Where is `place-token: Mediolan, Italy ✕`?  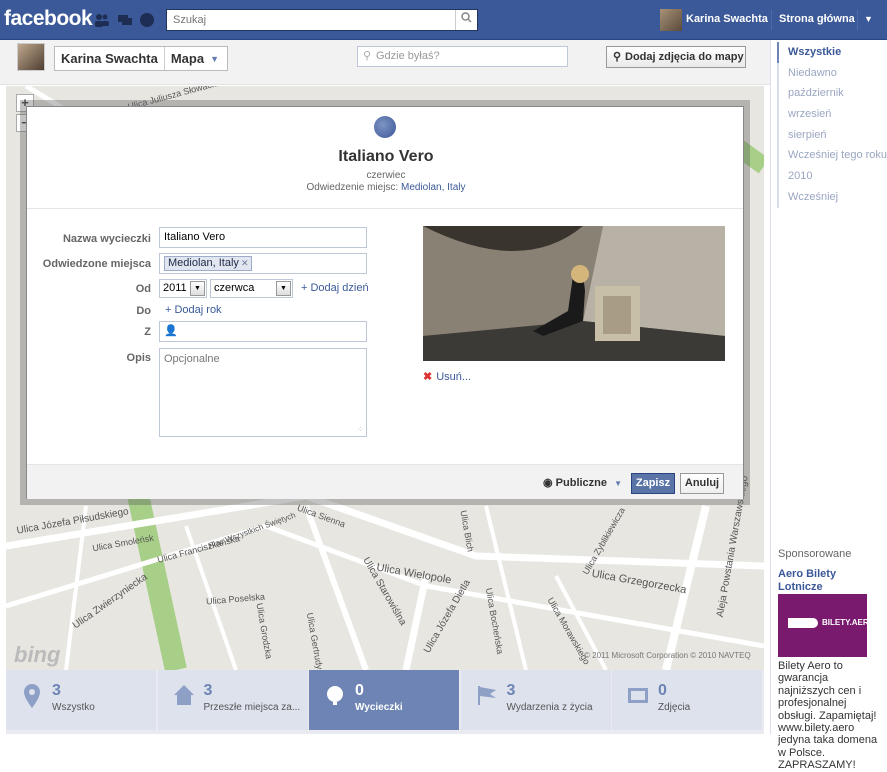
place-token: Mediolan, Italy ✕ is located at coordinates (208, 263).